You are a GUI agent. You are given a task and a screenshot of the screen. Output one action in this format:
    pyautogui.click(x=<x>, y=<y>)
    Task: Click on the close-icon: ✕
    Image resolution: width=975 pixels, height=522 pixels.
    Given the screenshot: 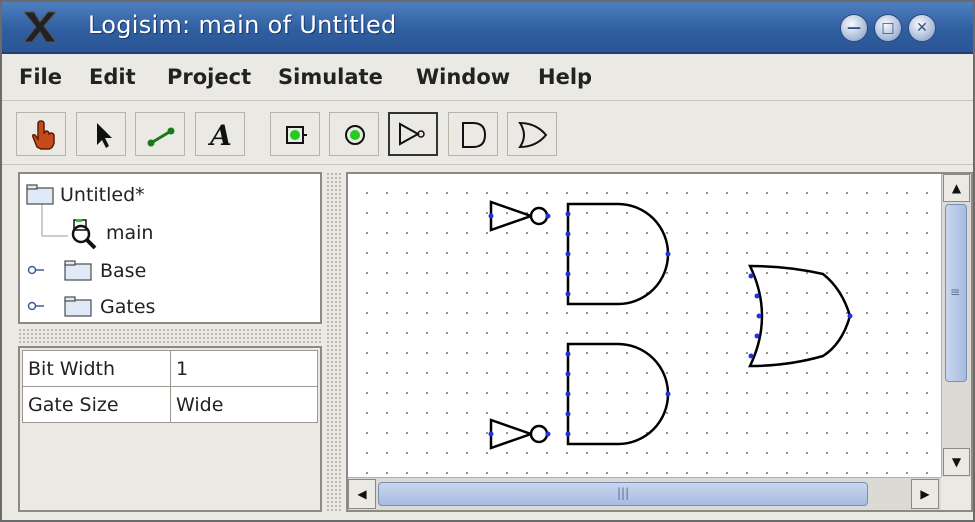 What is the action you would take?
    pyautogui.click(x=922, y=28)
    